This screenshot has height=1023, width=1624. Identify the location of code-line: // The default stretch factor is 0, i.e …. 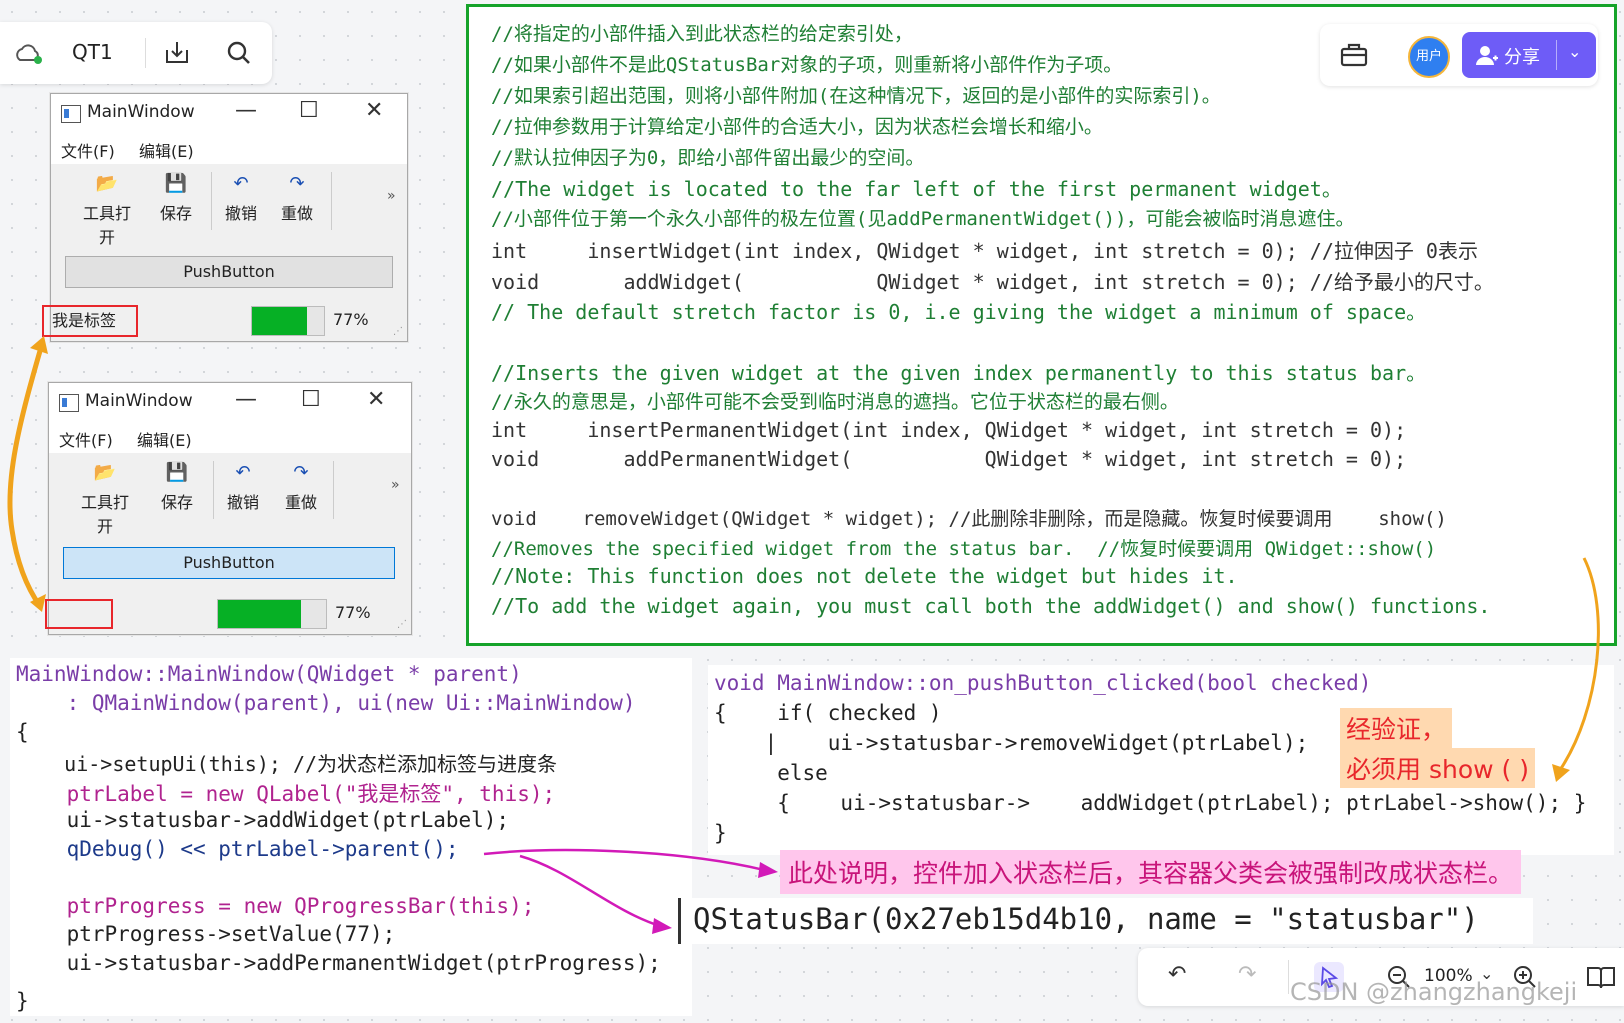
(959, 312).